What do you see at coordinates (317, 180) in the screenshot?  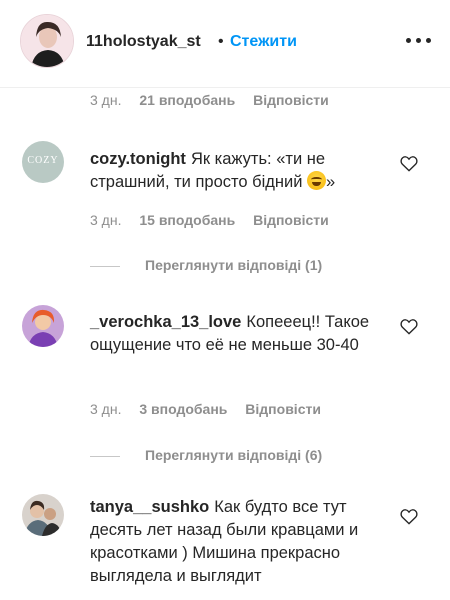 I see `laughing-emoji-icon` at bounding box center [317, 180].